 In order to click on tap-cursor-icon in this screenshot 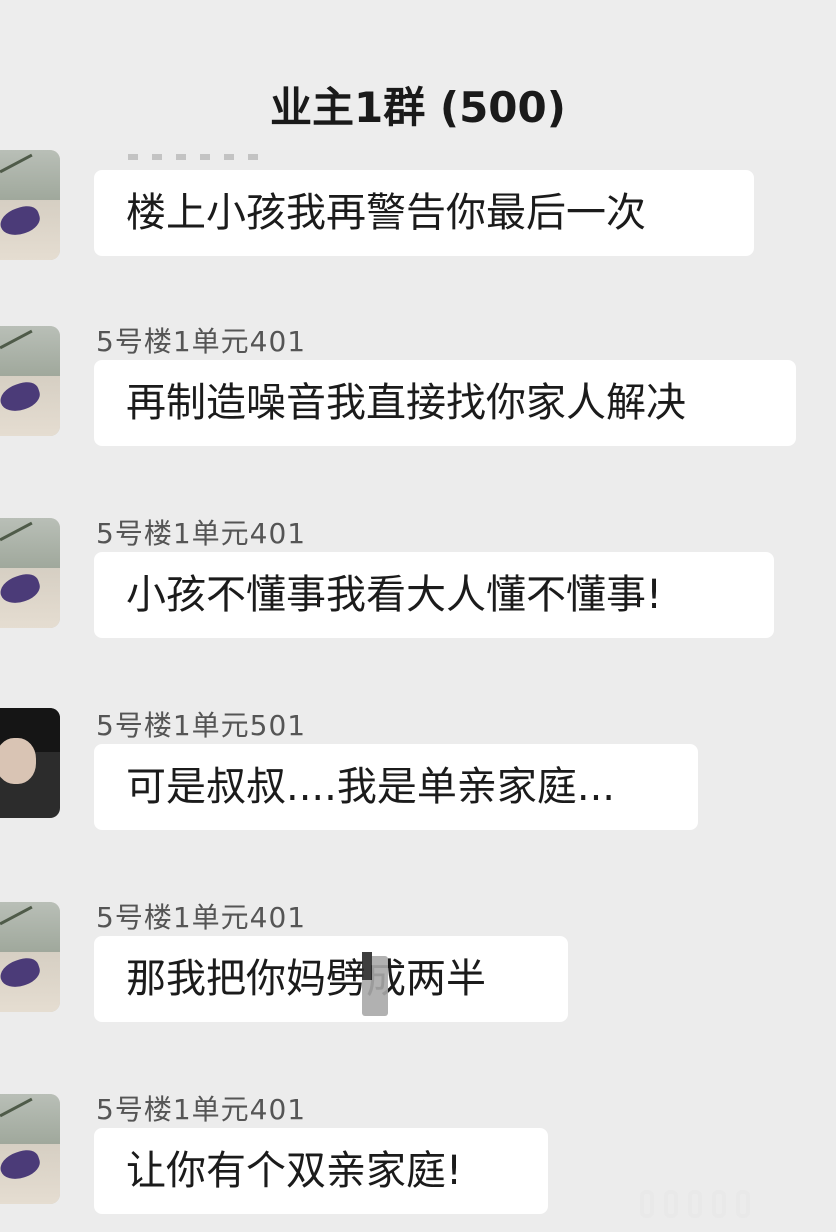, I will do `click(375, 984)`.